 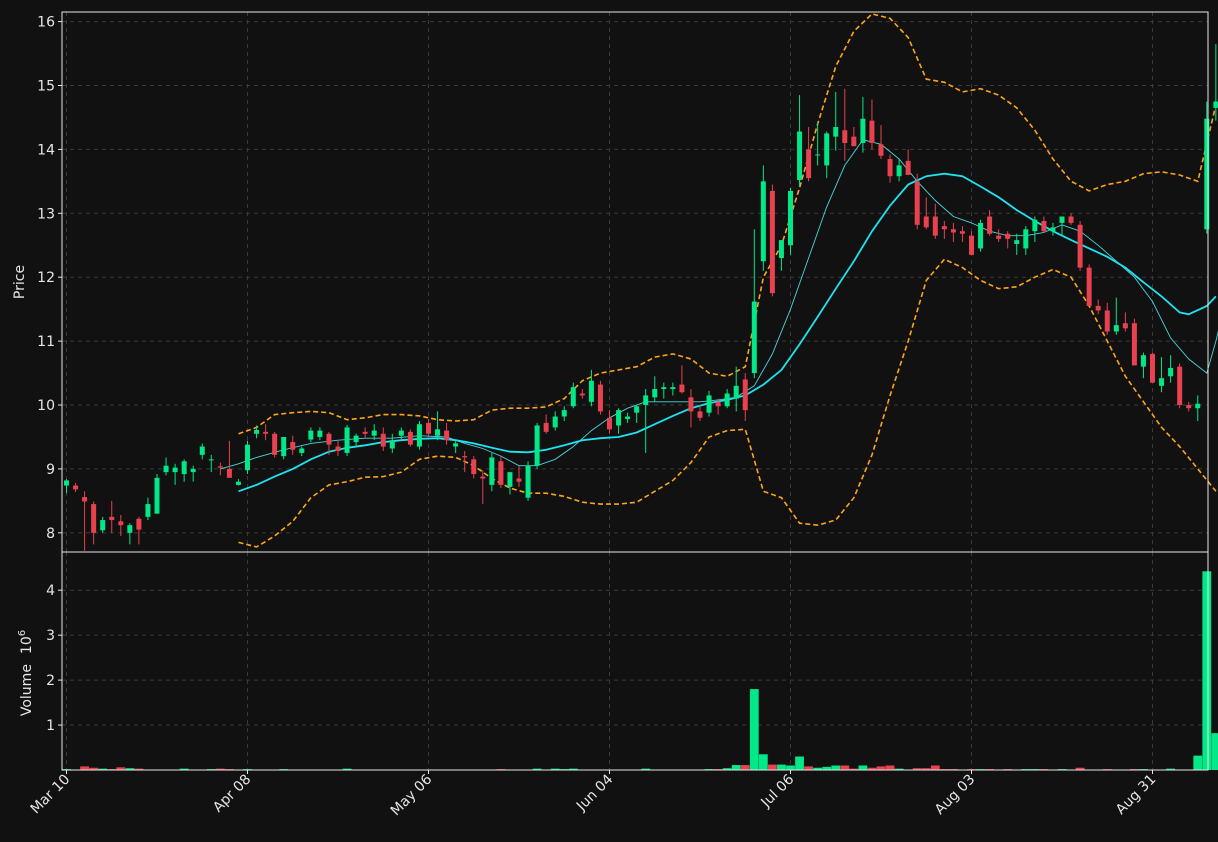 What do you see at coordinates (50, 726) in the screenshot?
I see `volume-ytick-label: 1` at bounding box center [50, 726].